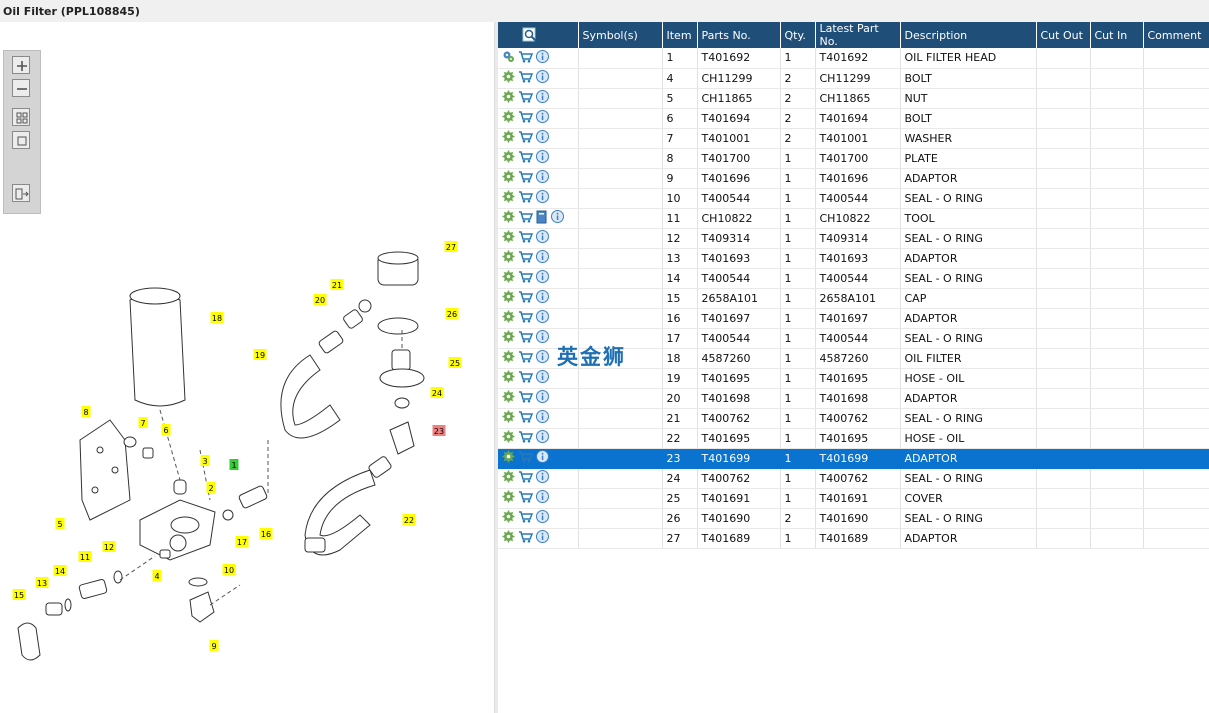 This screenshot has height=713, width=1209. I want to click on callout-25: 25, so click(455, 362).